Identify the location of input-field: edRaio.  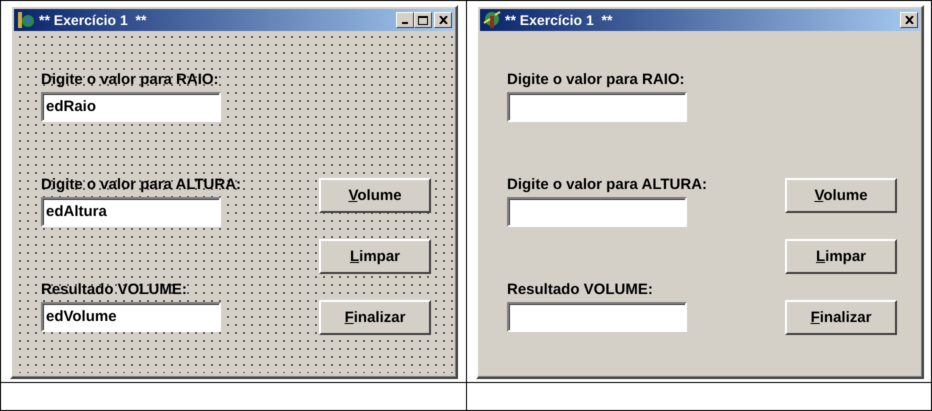
(131, 107).